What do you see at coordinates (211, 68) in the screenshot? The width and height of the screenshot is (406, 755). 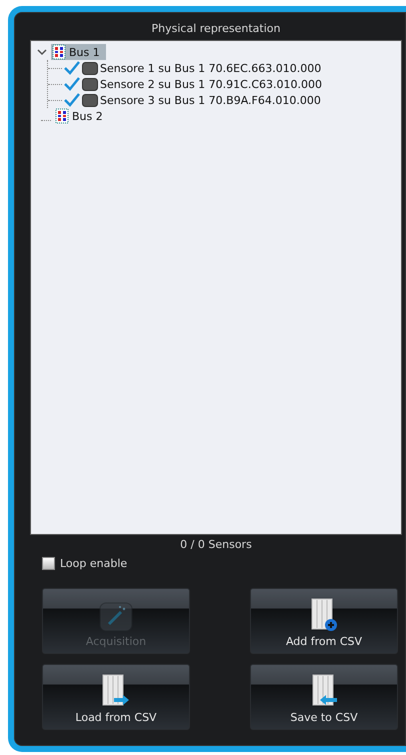 I see `tree-item: Sensore 1 su Bus 1 70.6EC.663.010.000` at bounding box center [211, 68].